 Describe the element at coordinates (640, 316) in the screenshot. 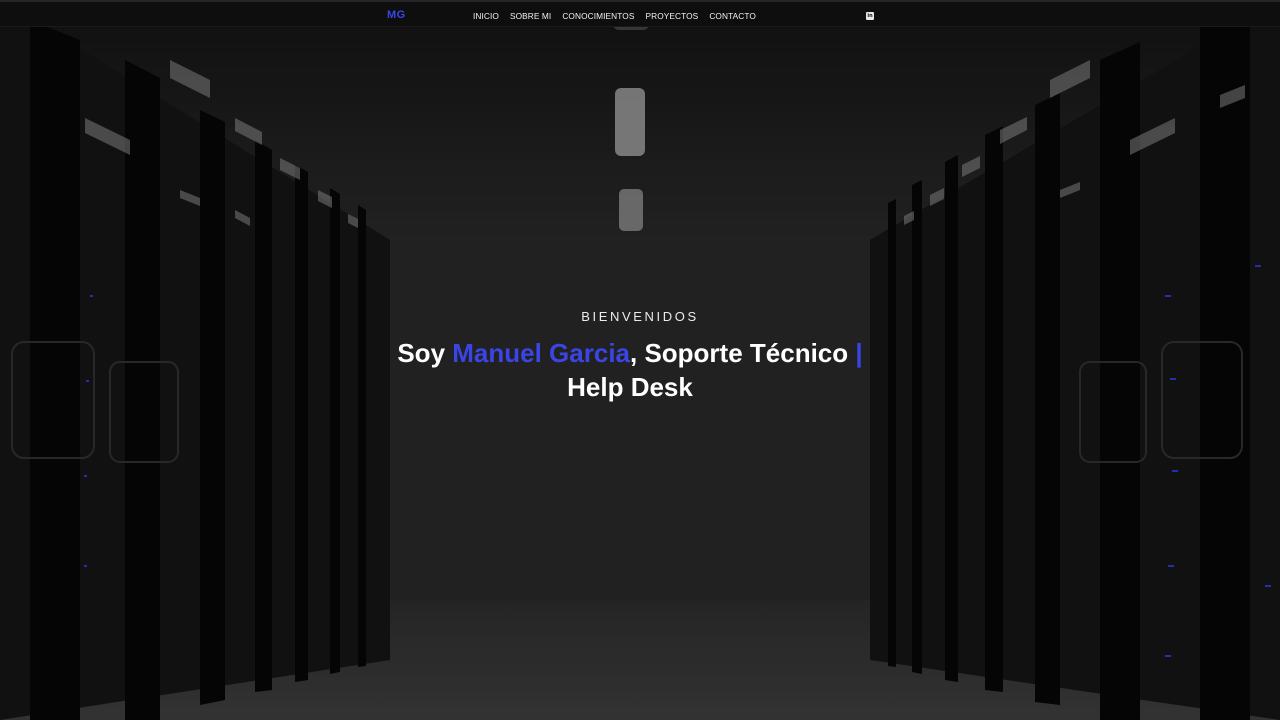

I see `hero-eyebrow: BIENVENIDOS` at that location.